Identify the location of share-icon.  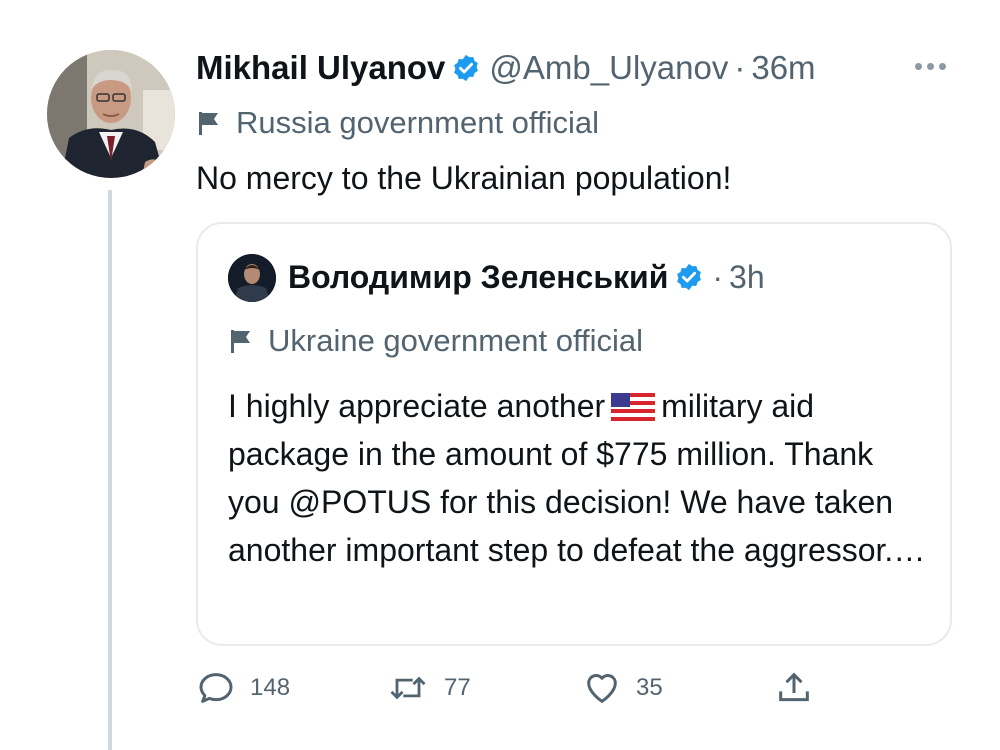
(794, 687).